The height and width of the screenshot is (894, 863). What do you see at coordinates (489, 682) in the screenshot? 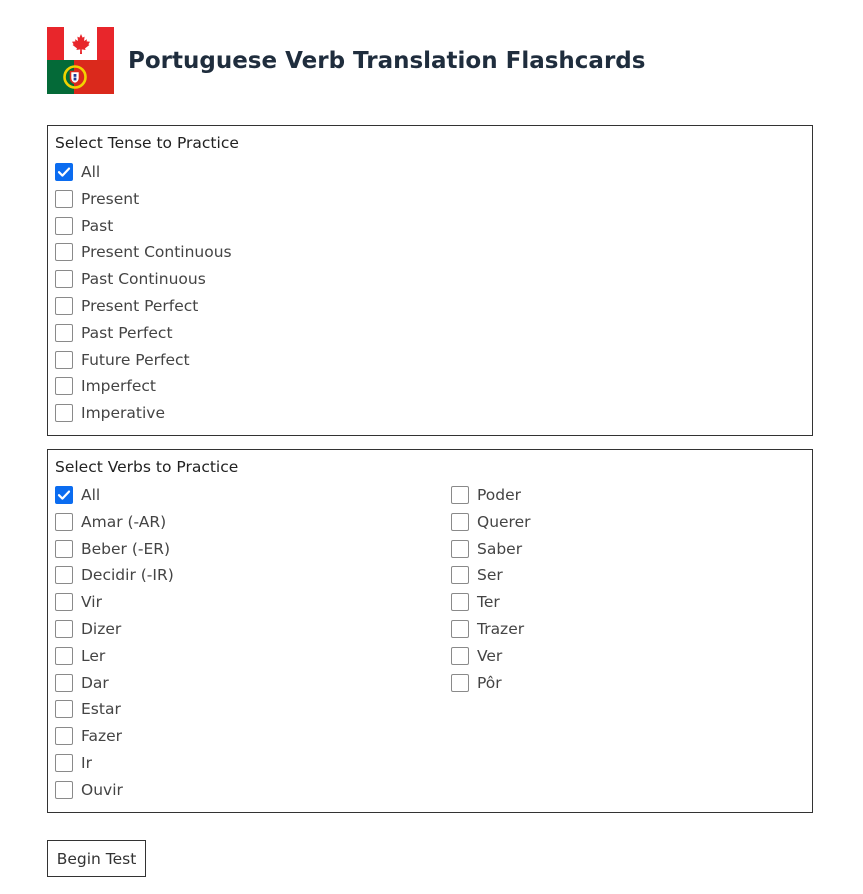
I see `verb-option-label: Pôr` at bounding box center [489, 682].